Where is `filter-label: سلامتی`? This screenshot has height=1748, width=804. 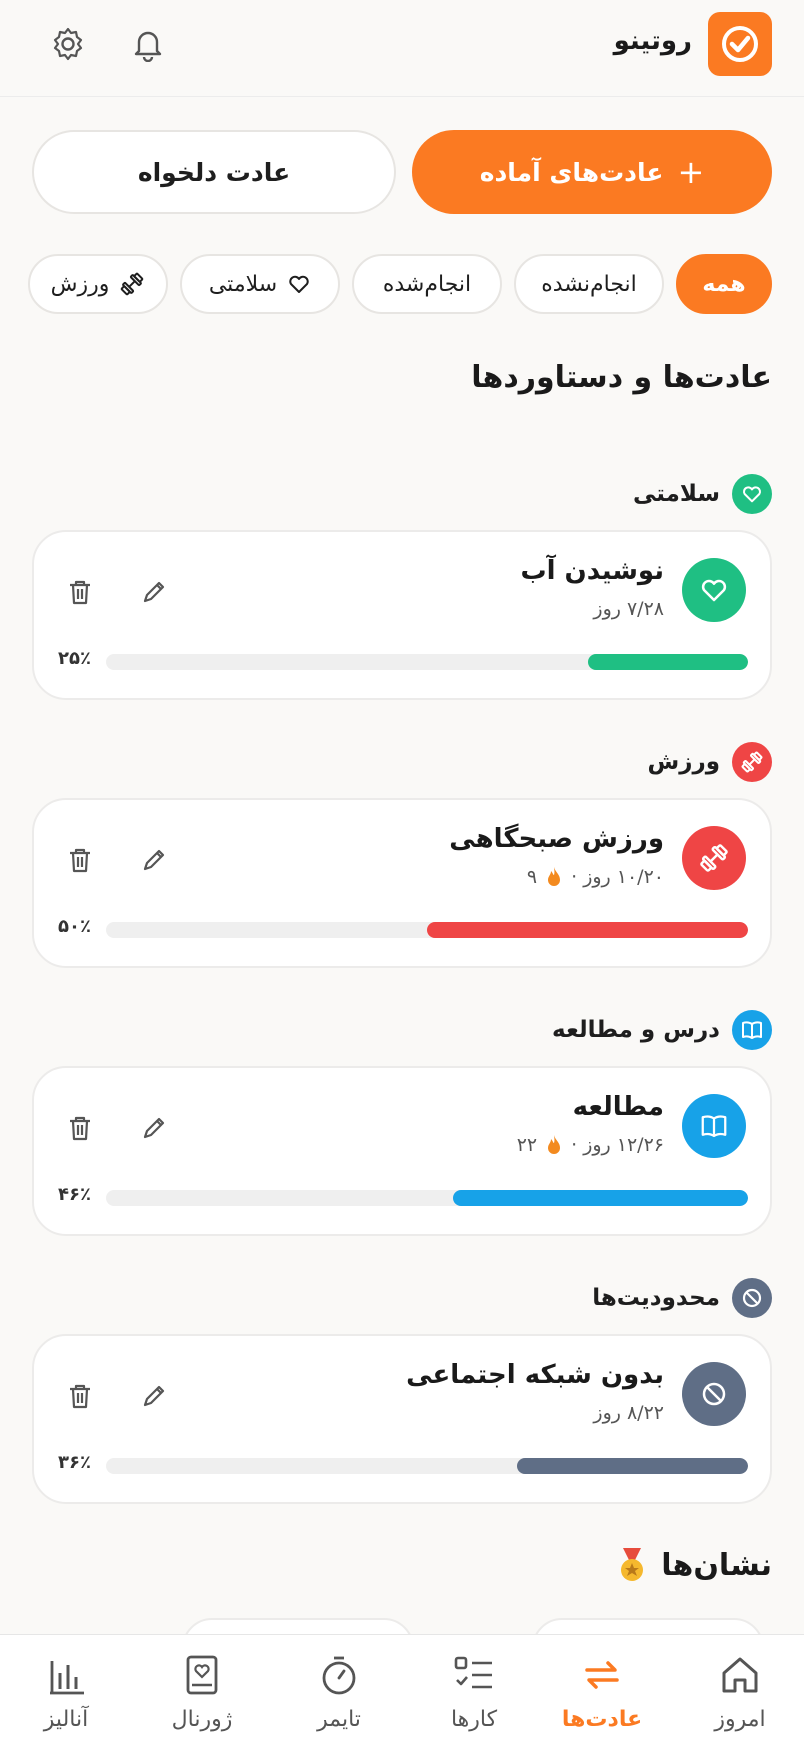
filter-label: سلامتی is located at coordinates (243, 284).